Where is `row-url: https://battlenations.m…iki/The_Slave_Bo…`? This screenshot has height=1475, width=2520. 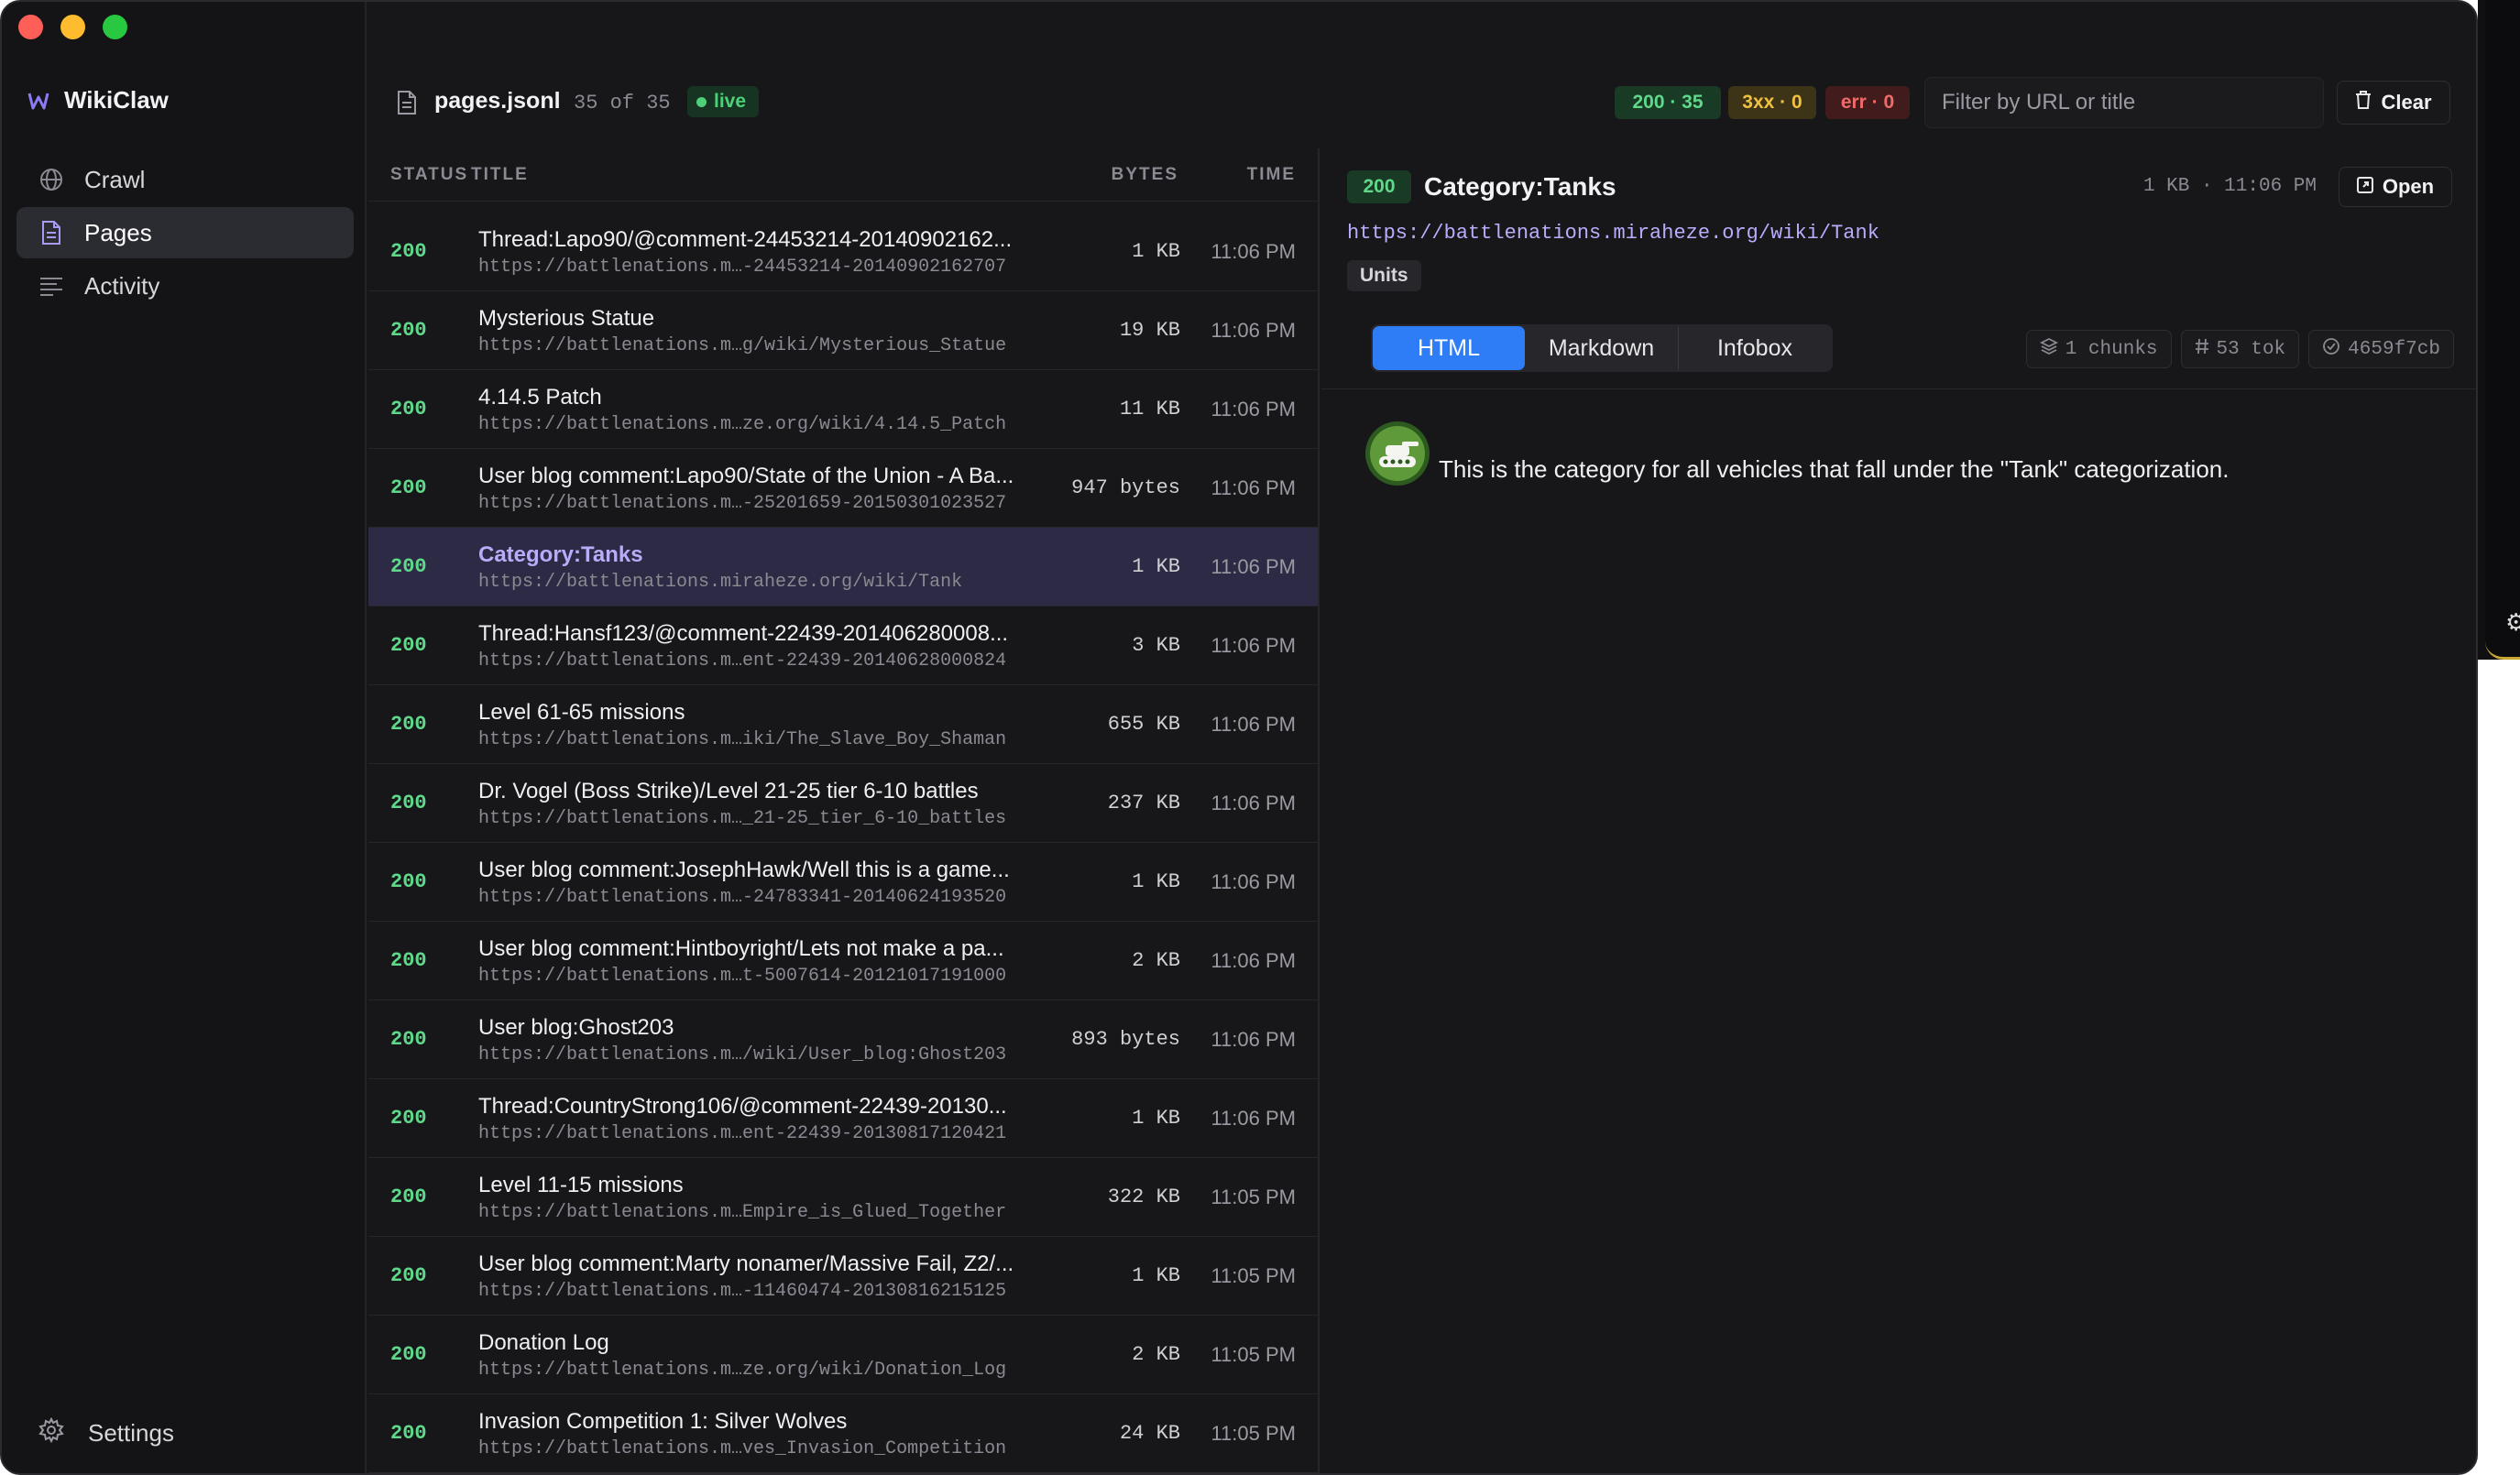 row-url: https://battlenations.m…iki/The_Slave_Bo… is located at coordinates (742, 739).